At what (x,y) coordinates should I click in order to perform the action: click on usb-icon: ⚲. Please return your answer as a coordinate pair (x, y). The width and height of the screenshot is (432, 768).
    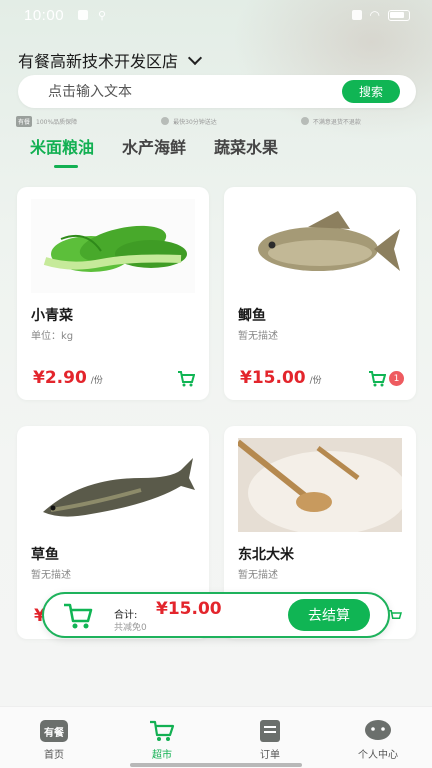
    Looking at the image, I should click on (102, 15).